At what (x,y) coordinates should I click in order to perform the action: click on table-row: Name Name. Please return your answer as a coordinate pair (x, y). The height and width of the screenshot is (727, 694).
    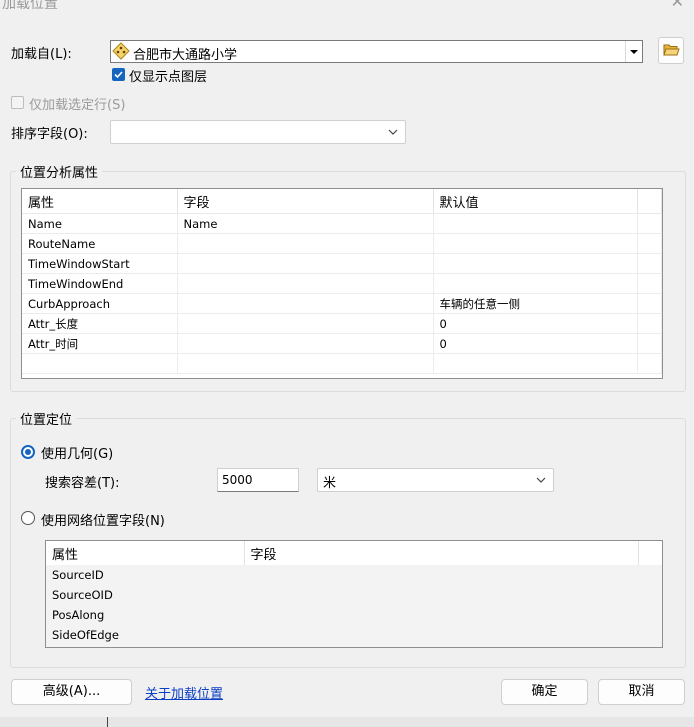
    Looking at the image, I should click on (342, 223).